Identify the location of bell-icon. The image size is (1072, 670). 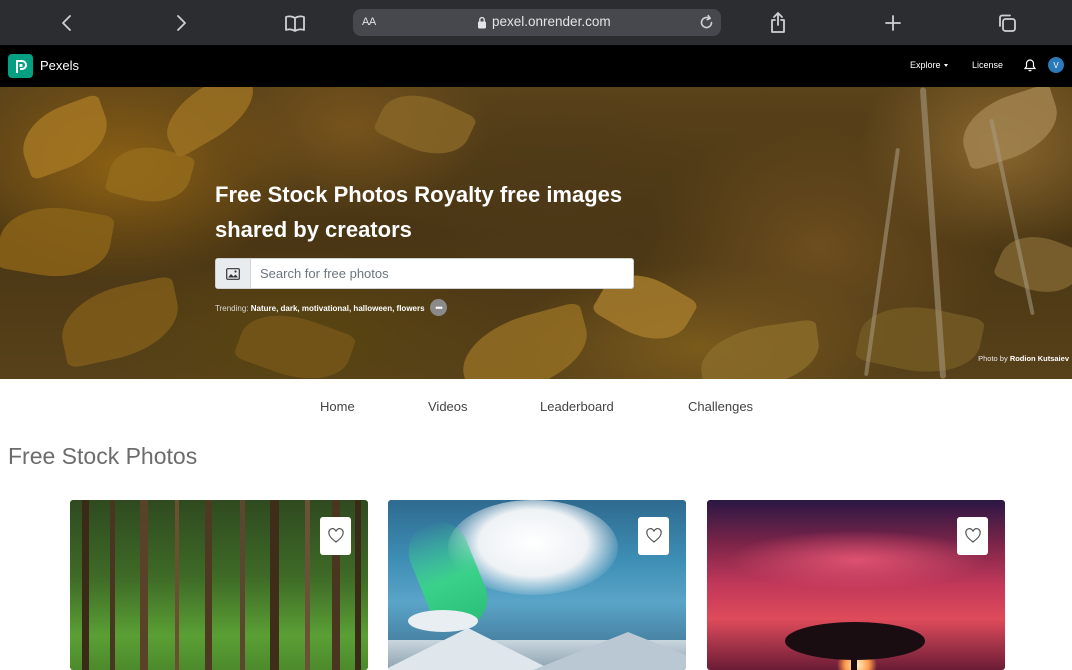
(1030, 65).